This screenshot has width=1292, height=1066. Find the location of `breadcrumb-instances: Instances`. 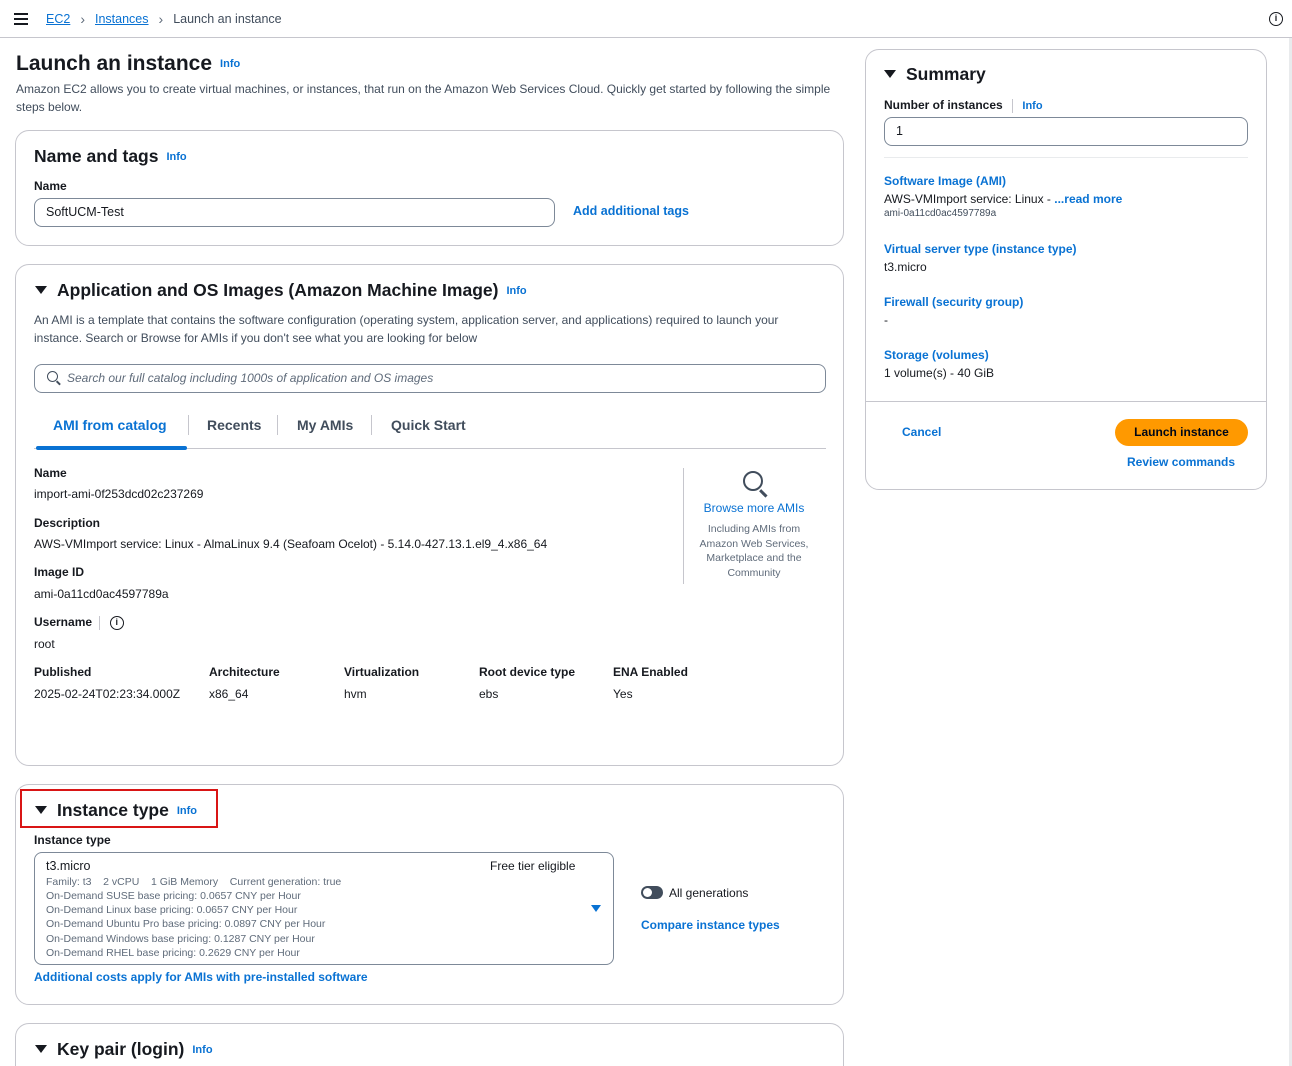

breadcrumb-instances: Instances is located at coordinates (122, 19).